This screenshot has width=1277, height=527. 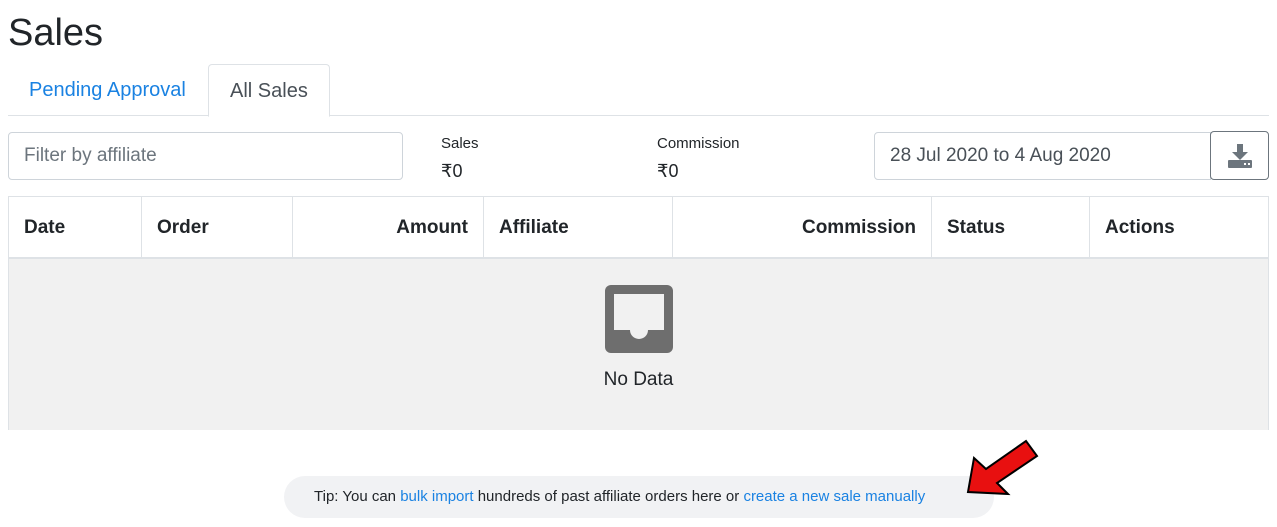 What do you see at coordinates (217, 227) in the screenshot?
I see `column-header-order: Order` at bounding box center [217, 227].